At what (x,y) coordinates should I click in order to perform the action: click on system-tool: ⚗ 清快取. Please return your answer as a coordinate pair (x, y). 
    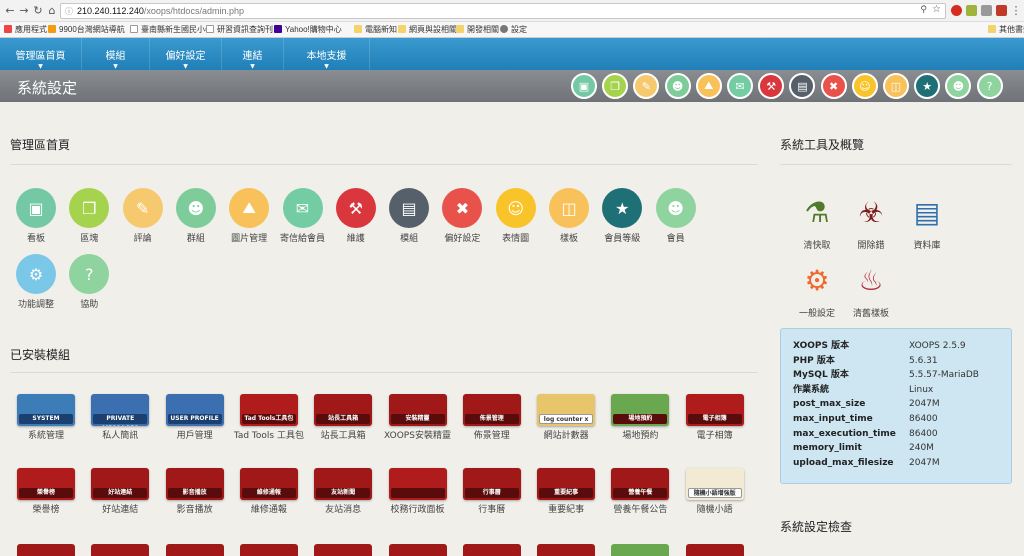
    Looking at the image, I should click on (817, 221).